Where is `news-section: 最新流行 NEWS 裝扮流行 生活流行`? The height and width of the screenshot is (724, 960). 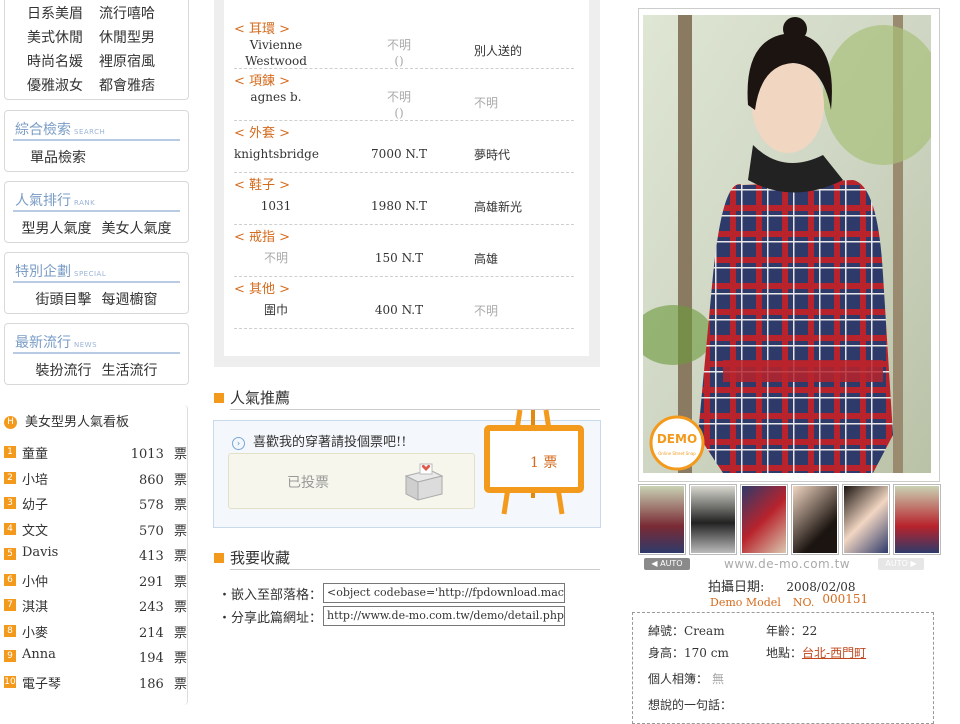
news-section: 最新流行 NEWS 裝扮流行 生活流行 is located at coordinates (96, 354).